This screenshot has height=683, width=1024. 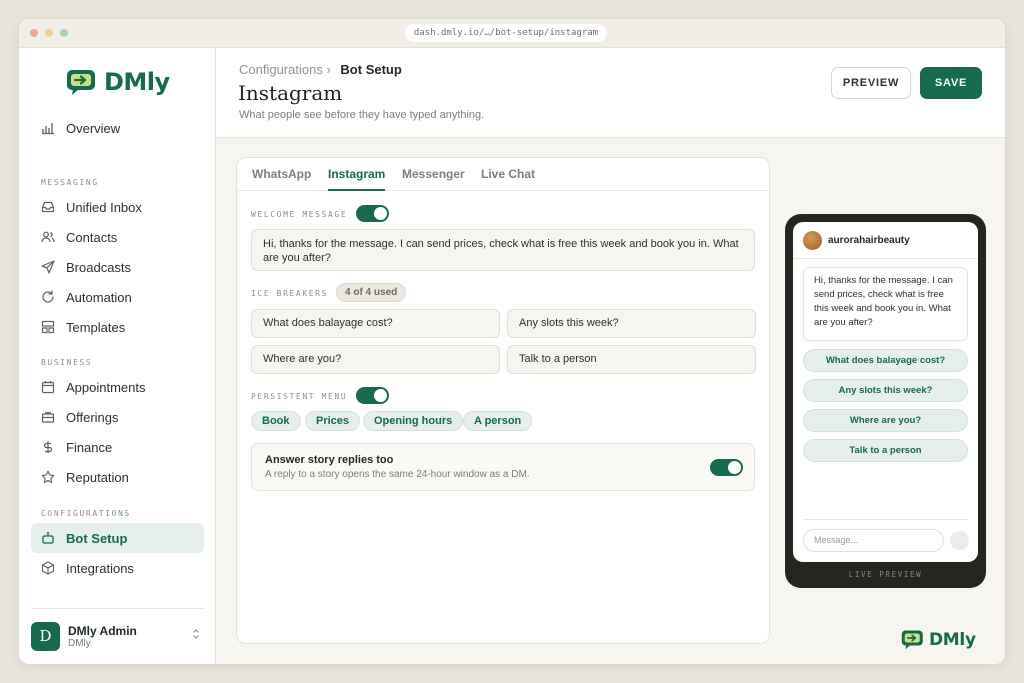 I want to click on footer-logo-text: DMly, so click(x=952, y=639).